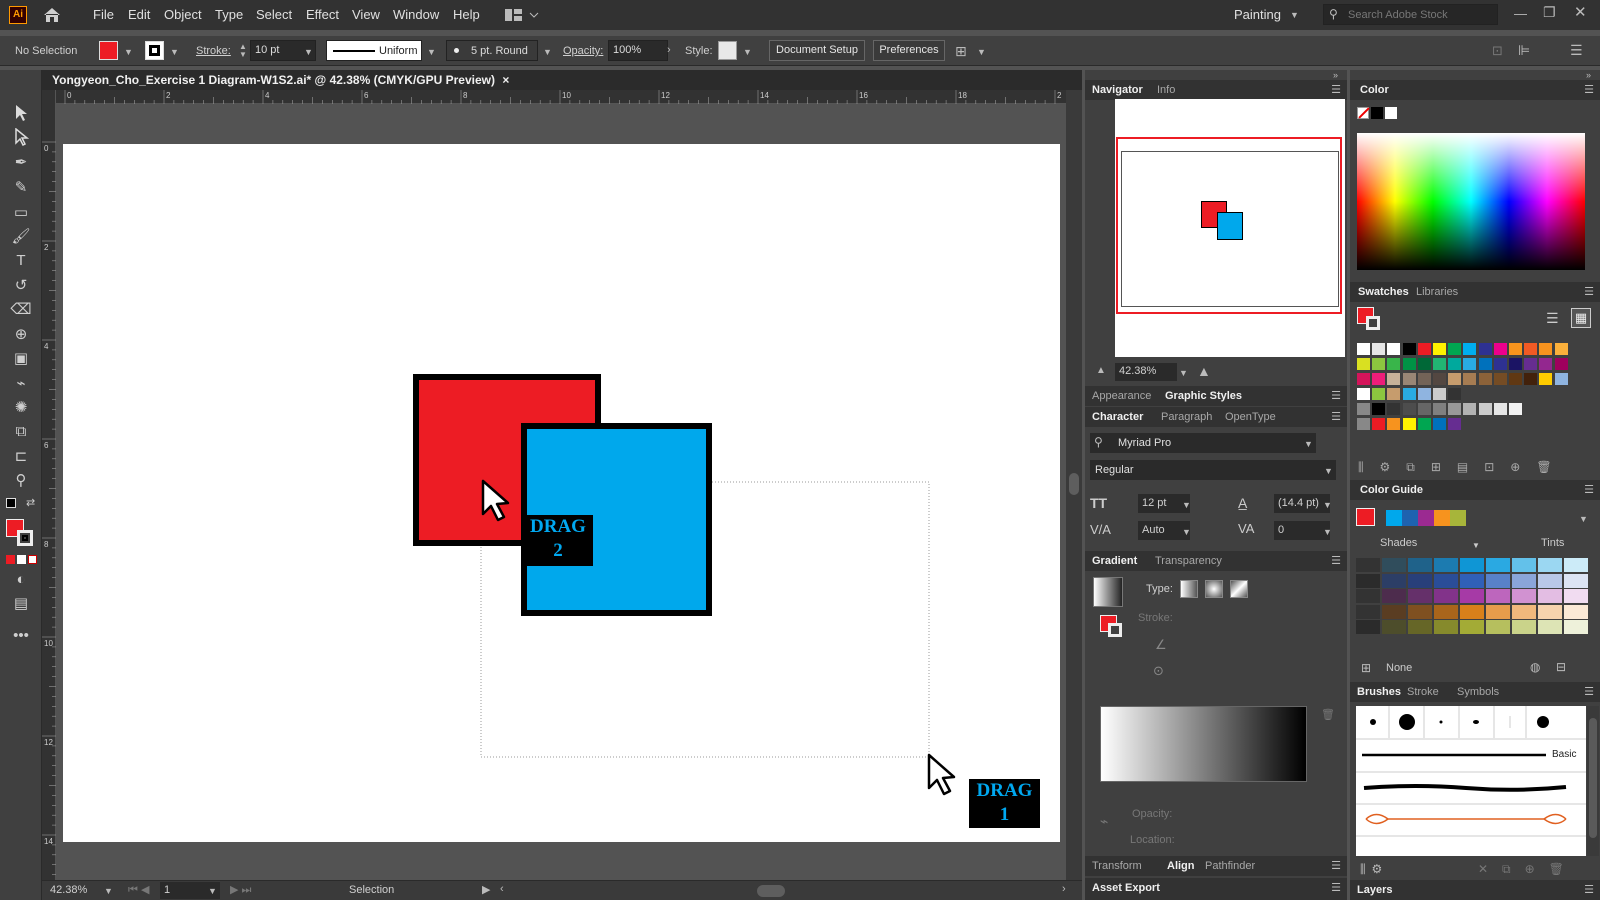  I want to click on tab-opentype: OpenType, so click(1250, 417).